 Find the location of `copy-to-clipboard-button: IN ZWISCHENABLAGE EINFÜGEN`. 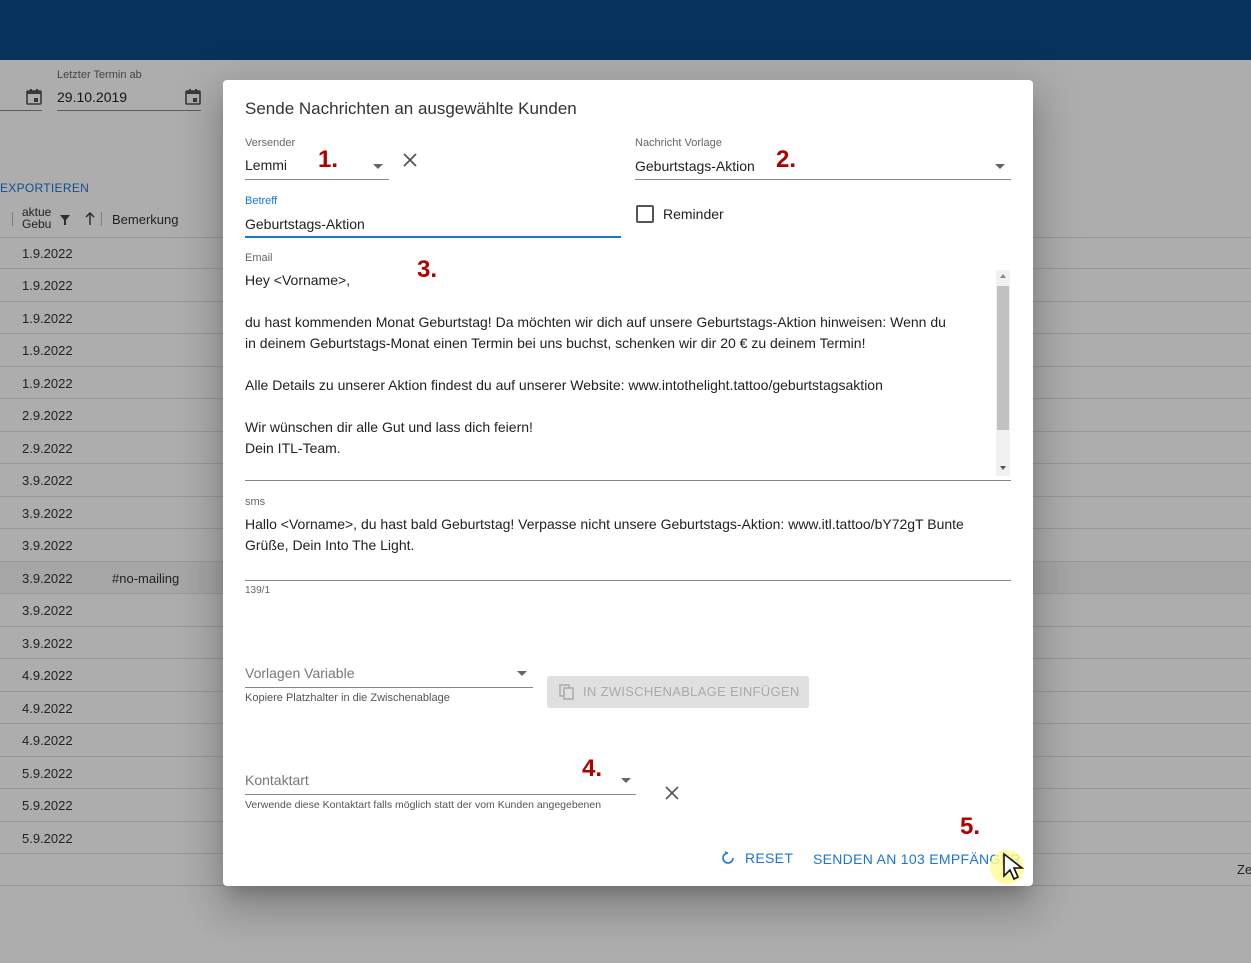

copy-to-clipboard-button: IN ZWISCHENABLAGE EINFÜGEN is located at coordinates (678, 692).